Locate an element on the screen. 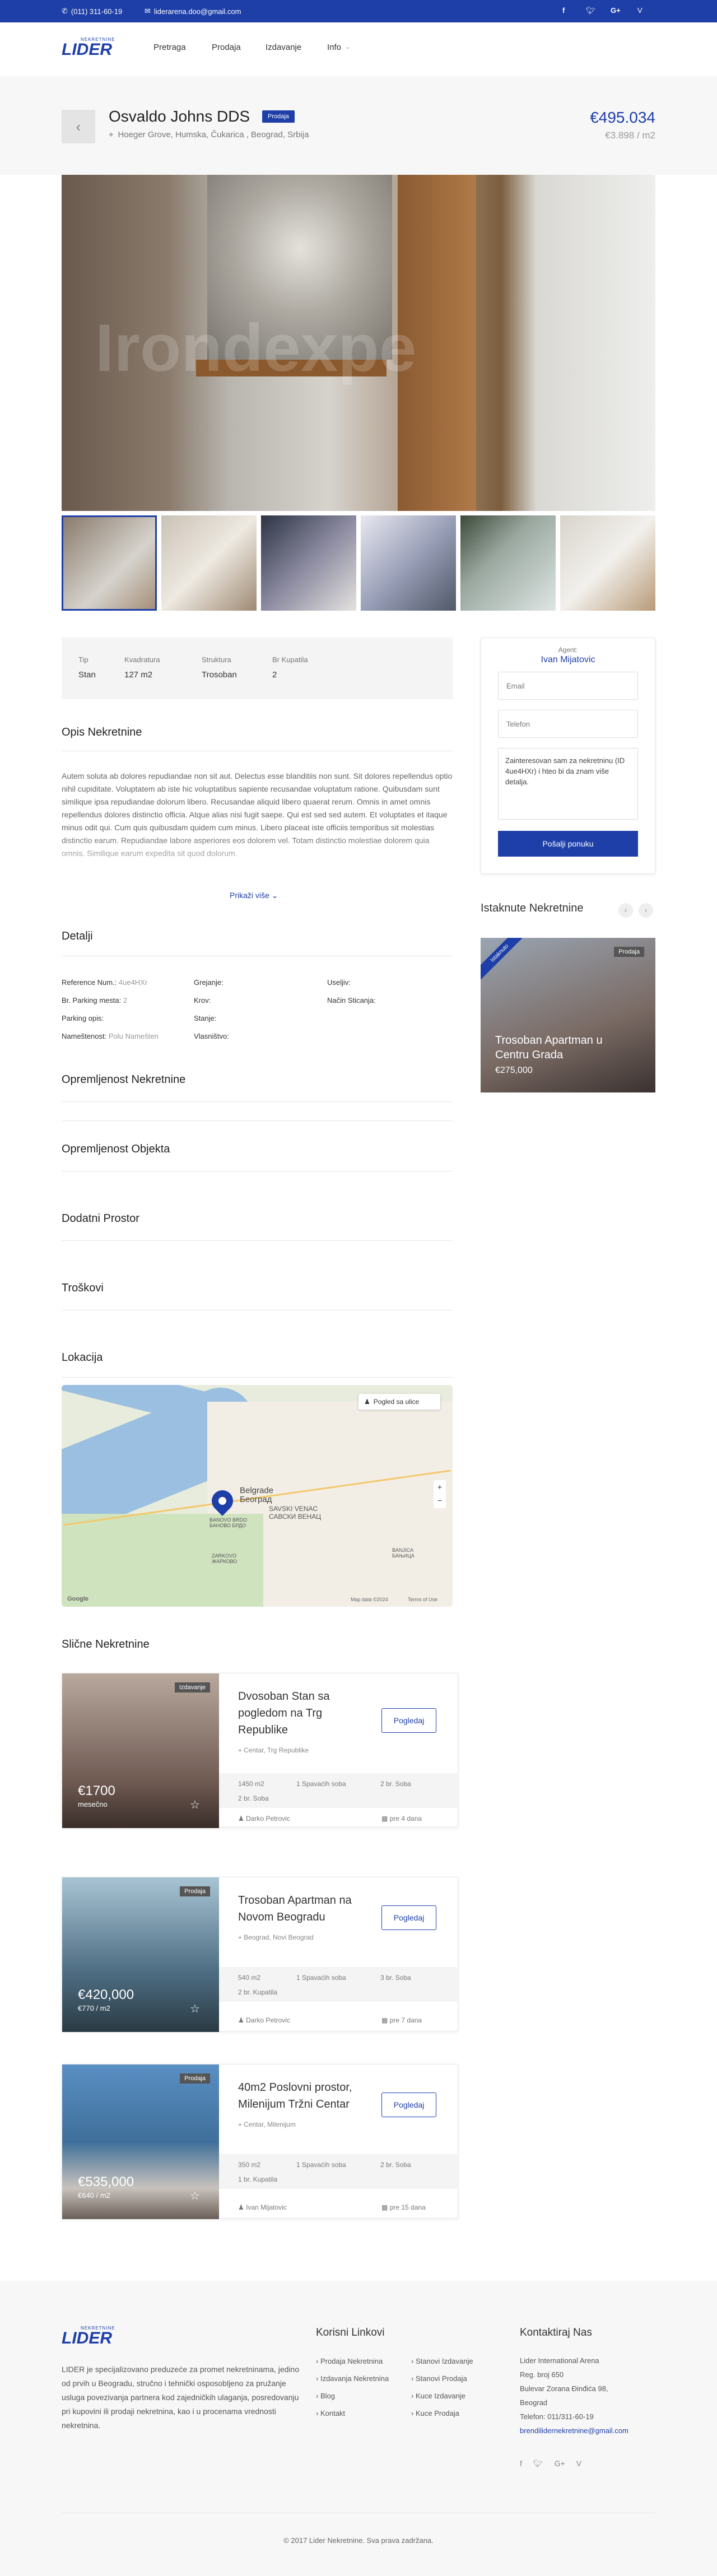 The image size is (717, 2576). zoom-out-icon: − is located at coordinates (440, 1500).